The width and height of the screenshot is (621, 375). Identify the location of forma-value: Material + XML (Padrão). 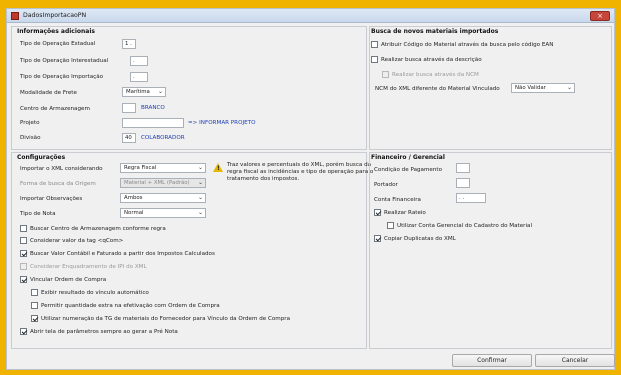
(157, 183).